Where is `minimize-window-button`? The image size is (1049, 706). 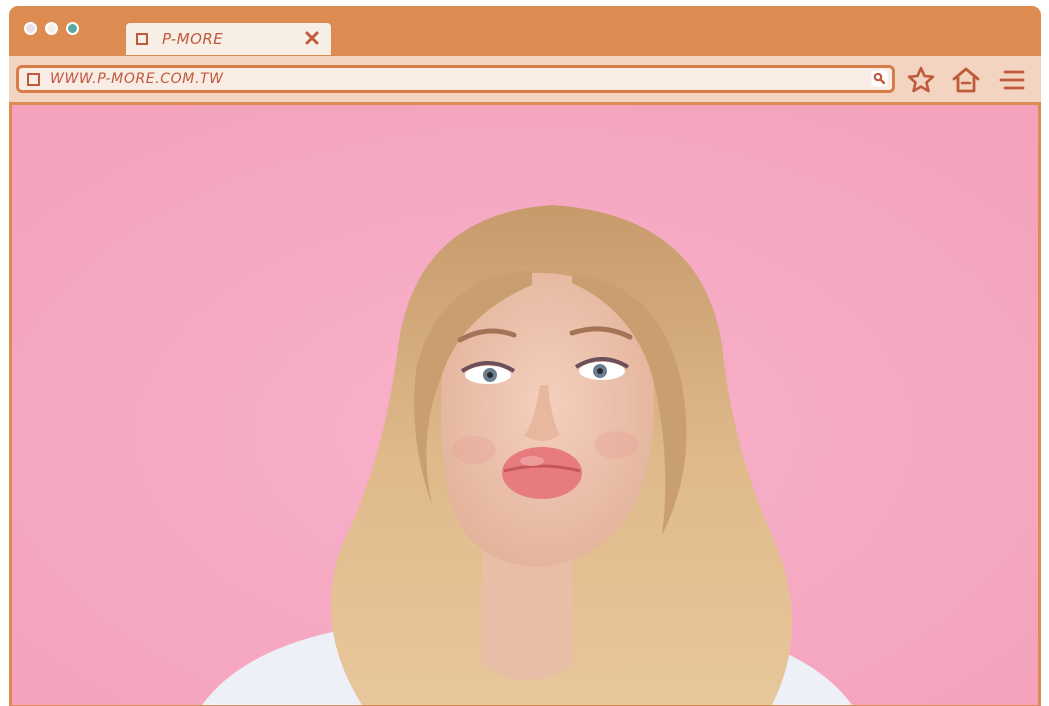
minimize-window-button is located at coordinates (51, 28).